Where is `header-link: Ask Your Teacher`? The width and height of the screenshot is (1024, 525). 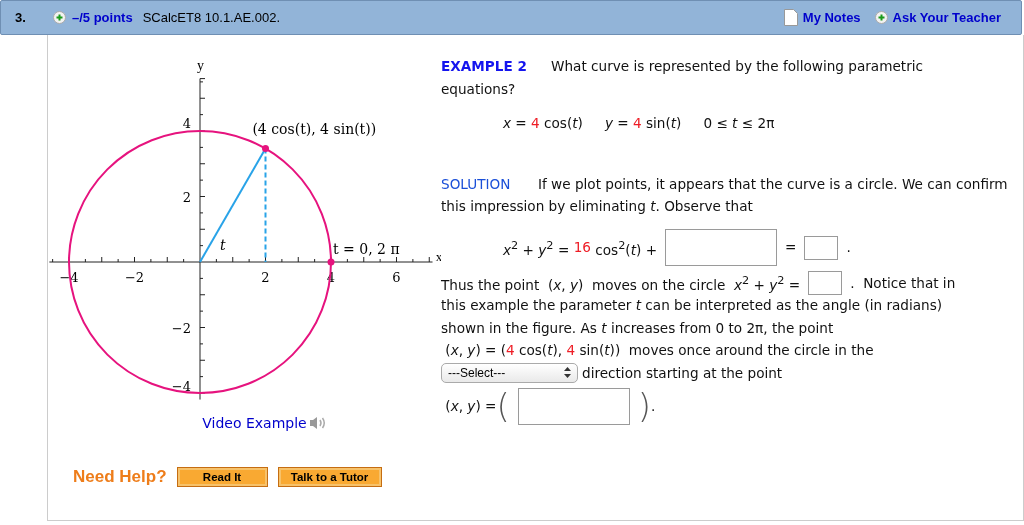
header-link: Ask Your Teacher is located at coordinates (946, 17).